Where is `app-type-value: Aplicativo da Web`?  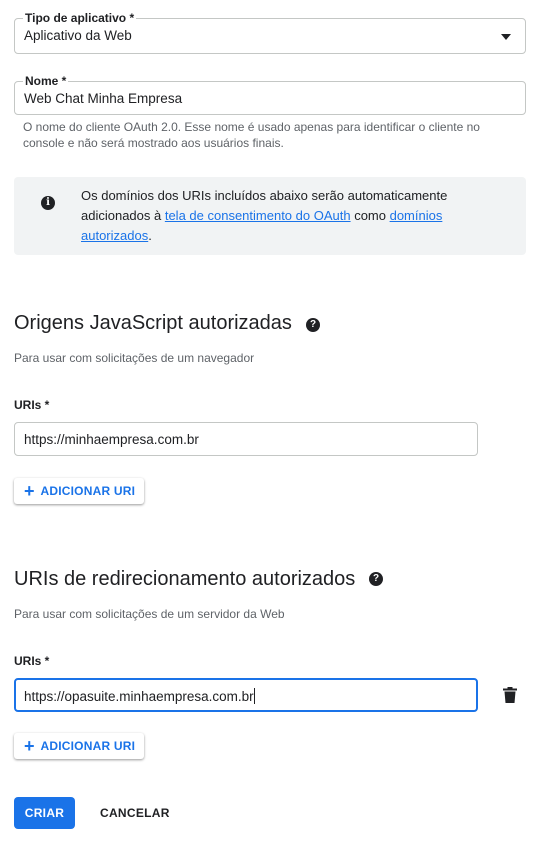 app-type-value: Aplicativo da Web is located at coordinates (78, 35).